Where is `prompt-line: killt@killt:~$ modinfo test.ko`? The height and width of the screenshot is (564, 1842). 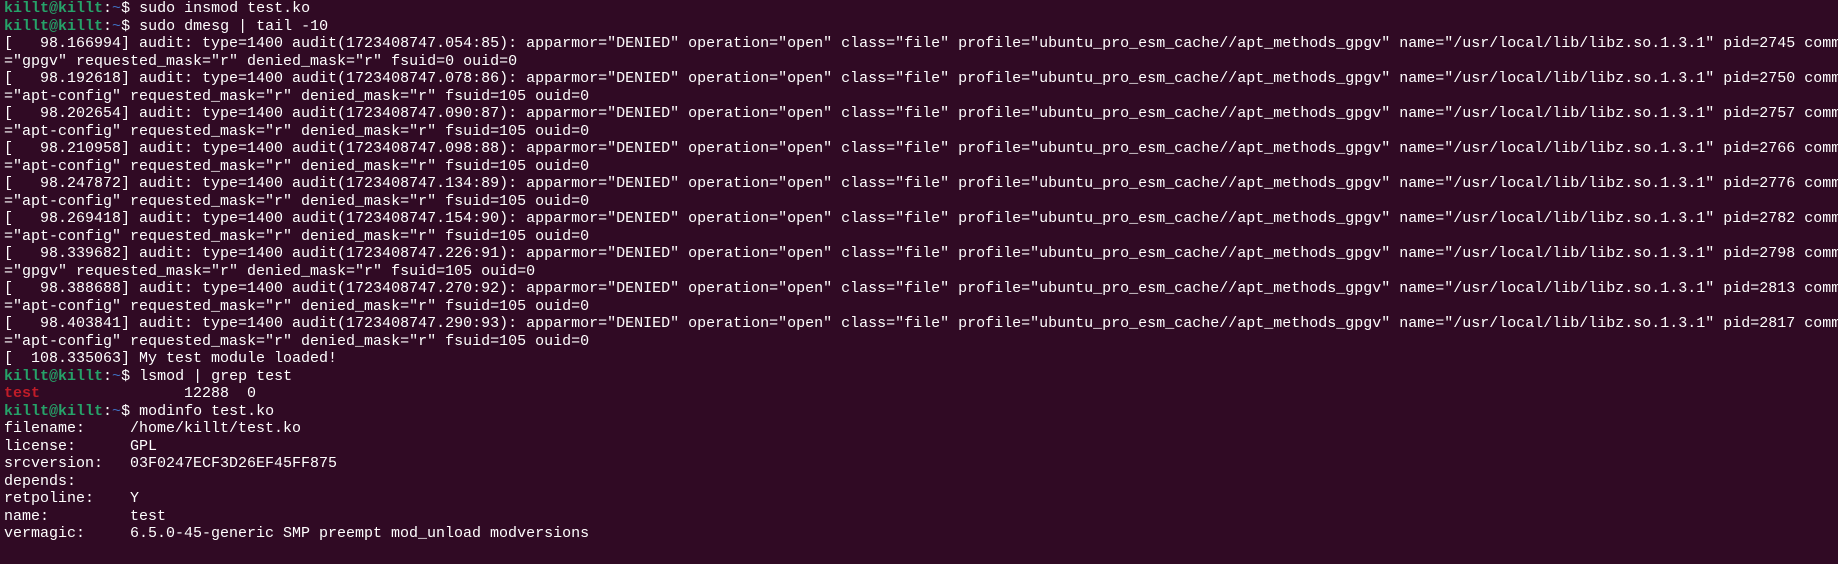 prompt-line: killt@killt:~$ modinfo test.ko is located at coordinates (921, 412).